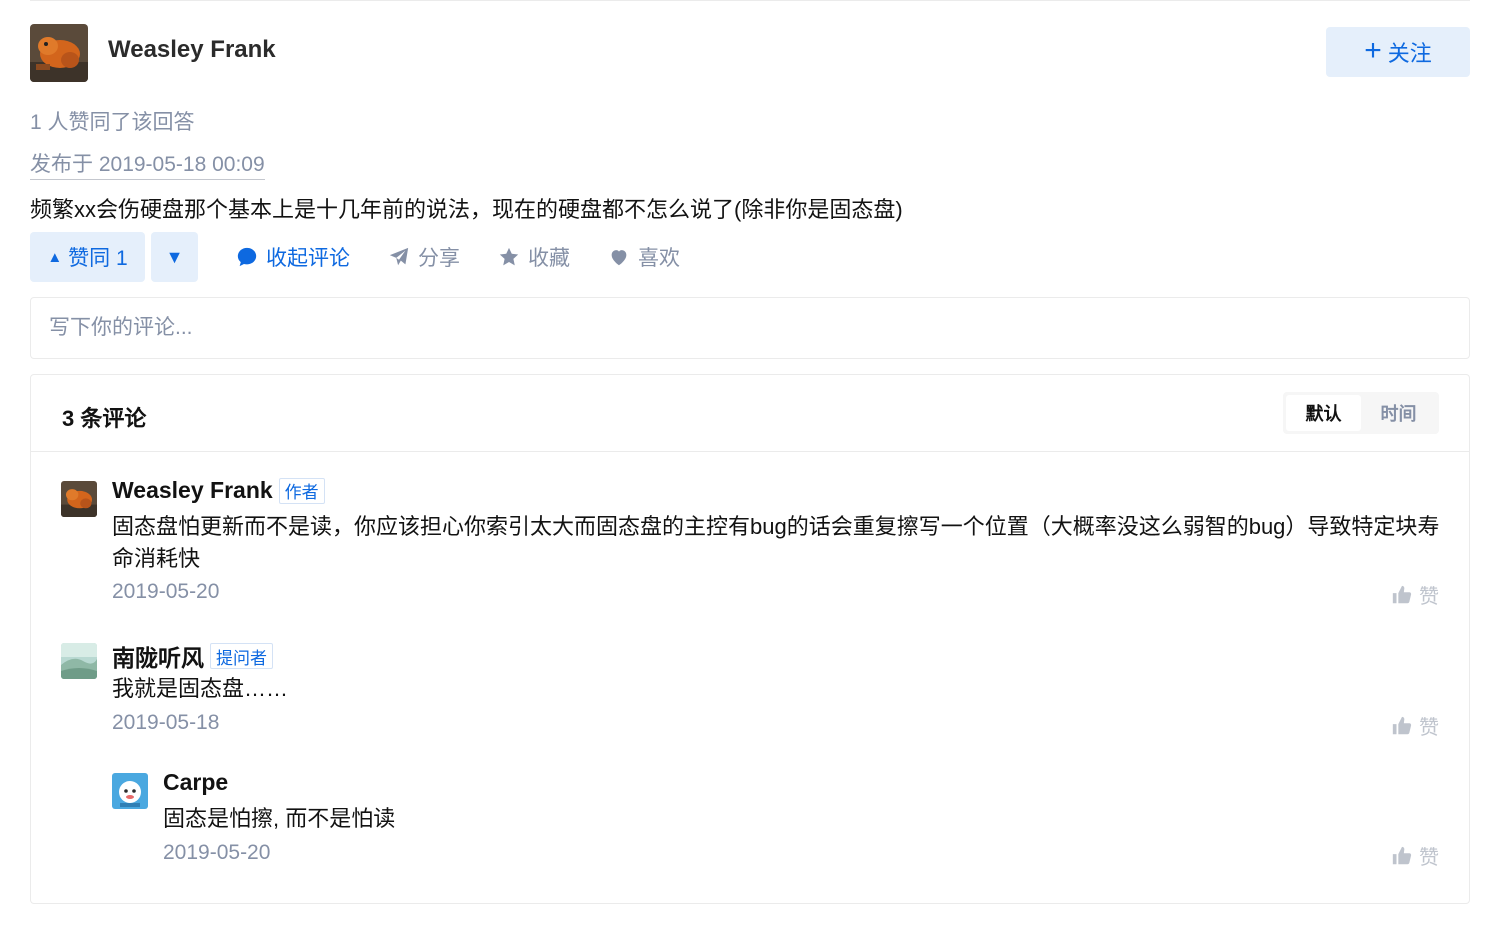 Image resolution: width=1500 pixels, height=928 pixels. What do you see at coordinates (659, 258) in the screenshot?
I see `like-label: 喜欢` at bounding box center [659, 258].